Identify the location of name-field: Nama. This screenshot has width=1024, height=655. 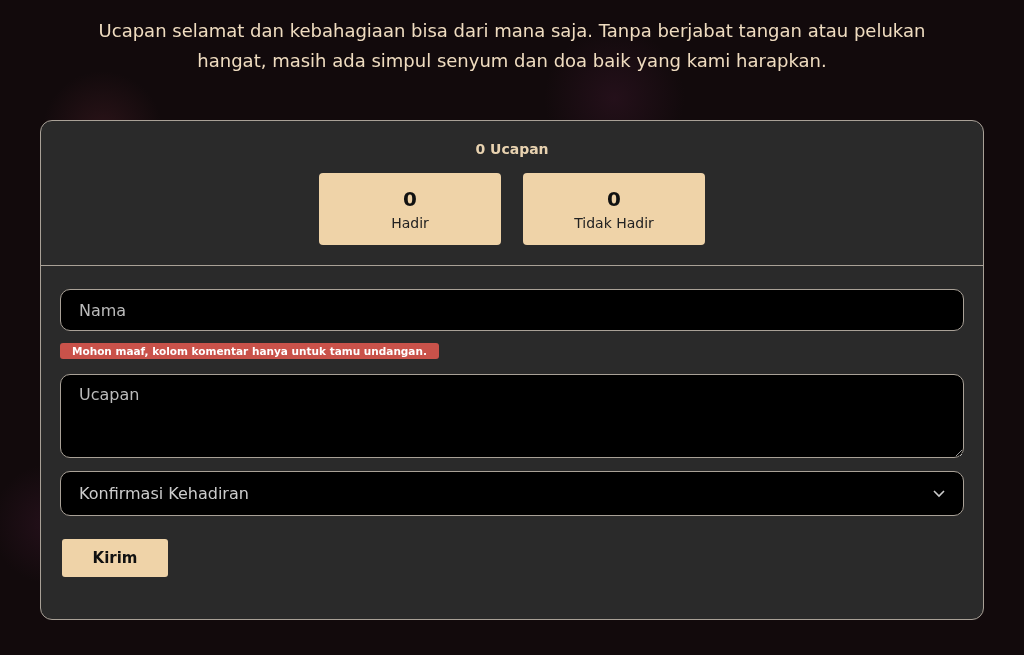
(512, 310).